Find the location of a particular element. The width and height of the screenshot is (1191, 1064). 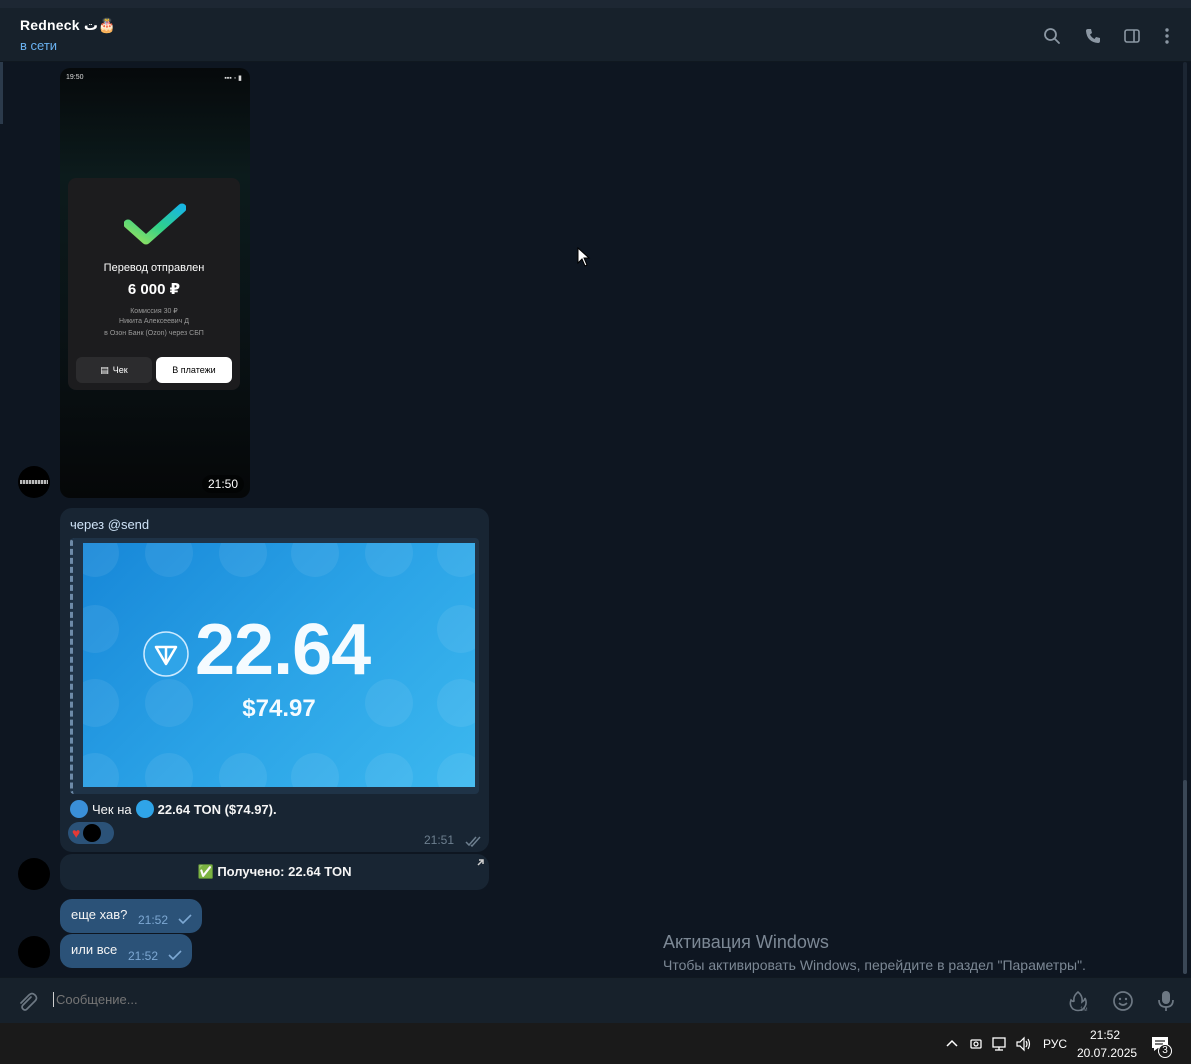

windows-taskbar: РУС 21:52 20.07.2025 3 is located at coordinates (595, 1043).